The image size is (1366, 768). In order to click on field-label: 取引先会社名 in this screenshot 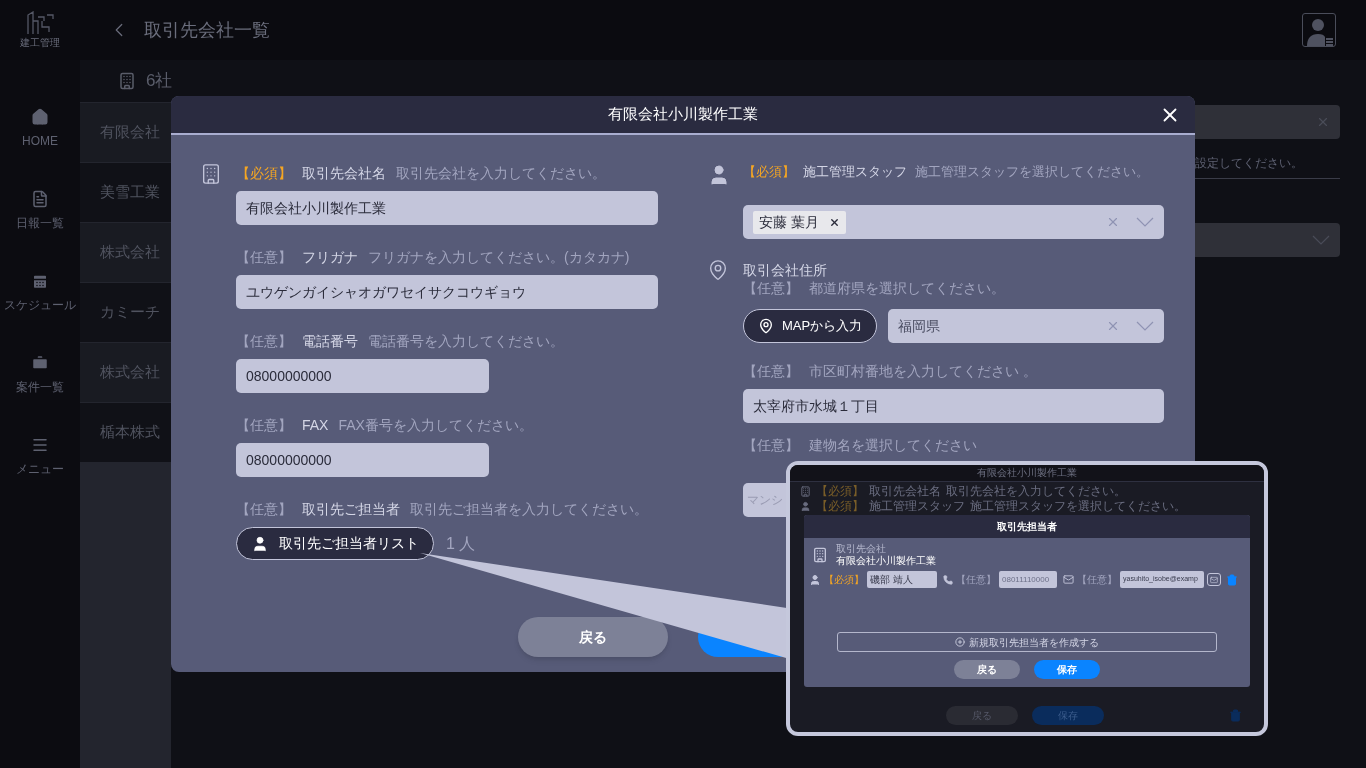, I will do `click(344, 173)`.